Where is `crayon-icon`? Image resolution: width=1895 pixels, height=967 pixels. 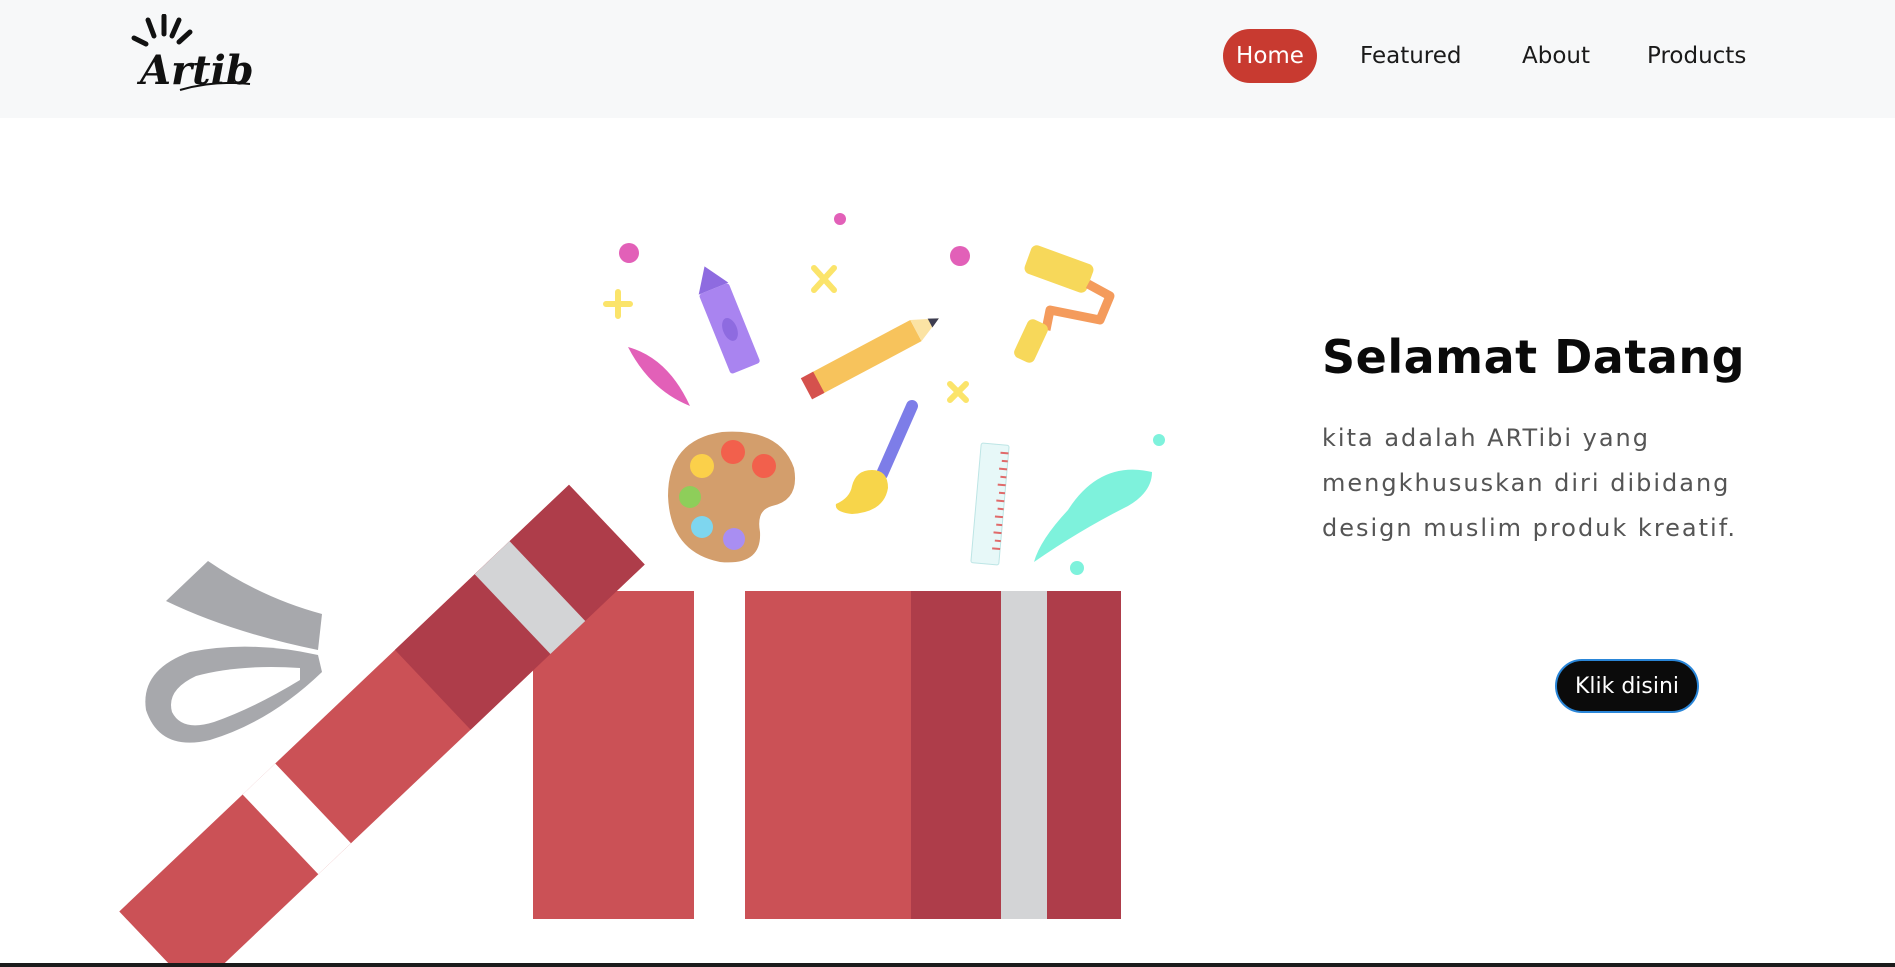 crayon-icon is located at coordinates (729, 320).